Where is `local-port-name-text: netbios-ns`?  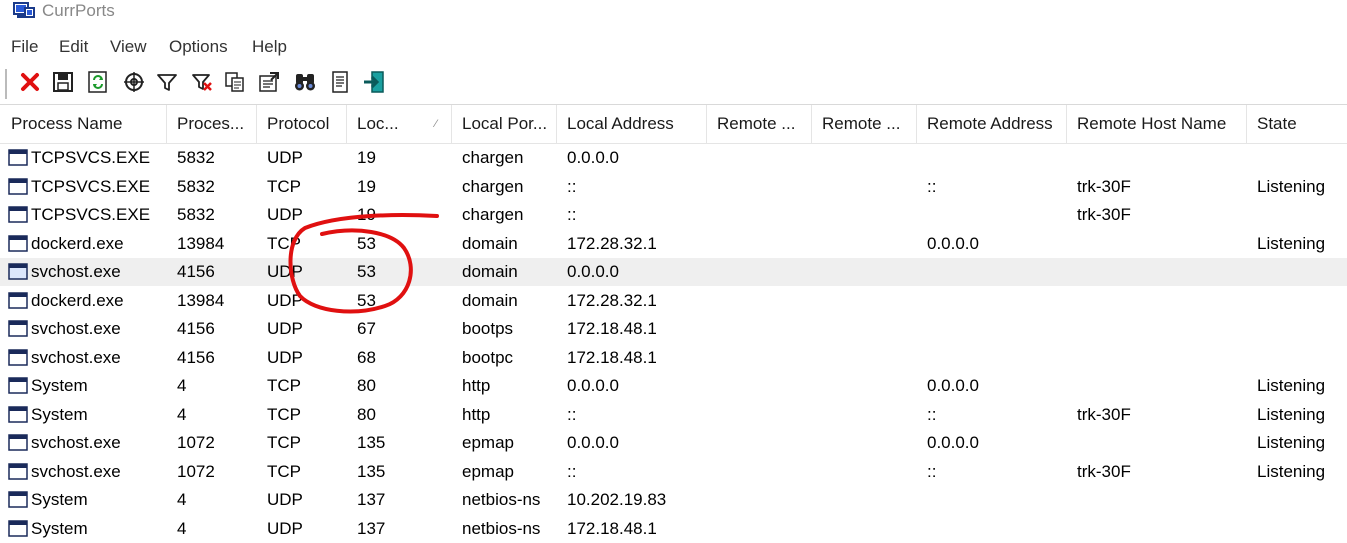 local-port-name-text: netbios-ns is located at coordinates (501, 499).